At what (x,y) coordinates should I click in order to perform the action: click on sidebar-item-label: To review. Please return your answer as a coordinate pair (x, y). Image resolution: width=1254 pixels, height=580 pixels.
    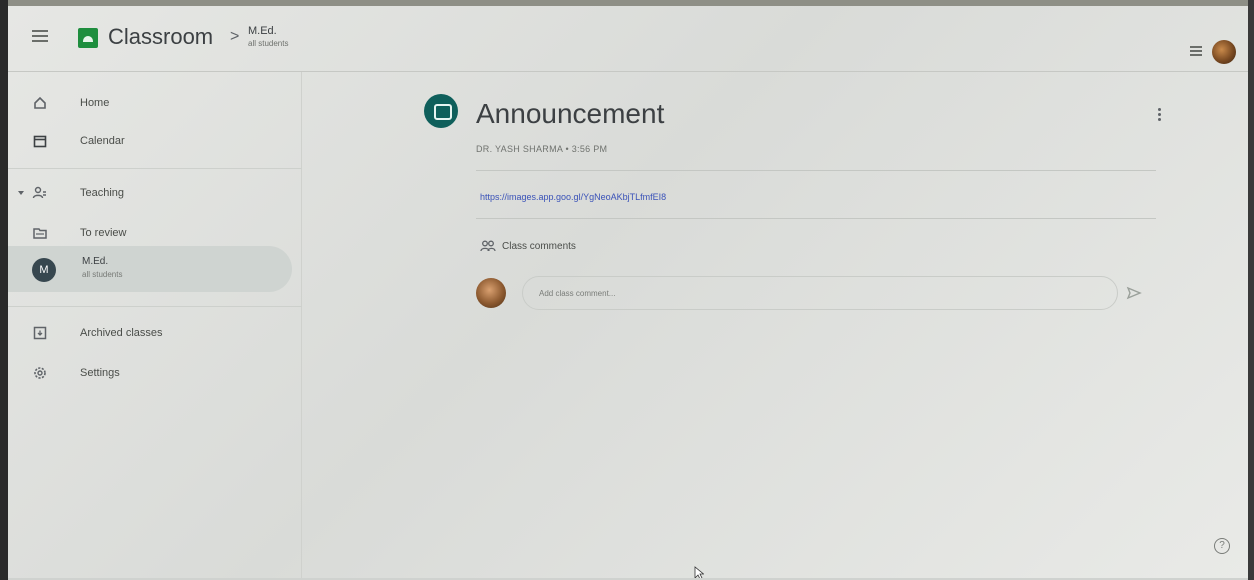
    Looking at the image, I should click on (103, 233).